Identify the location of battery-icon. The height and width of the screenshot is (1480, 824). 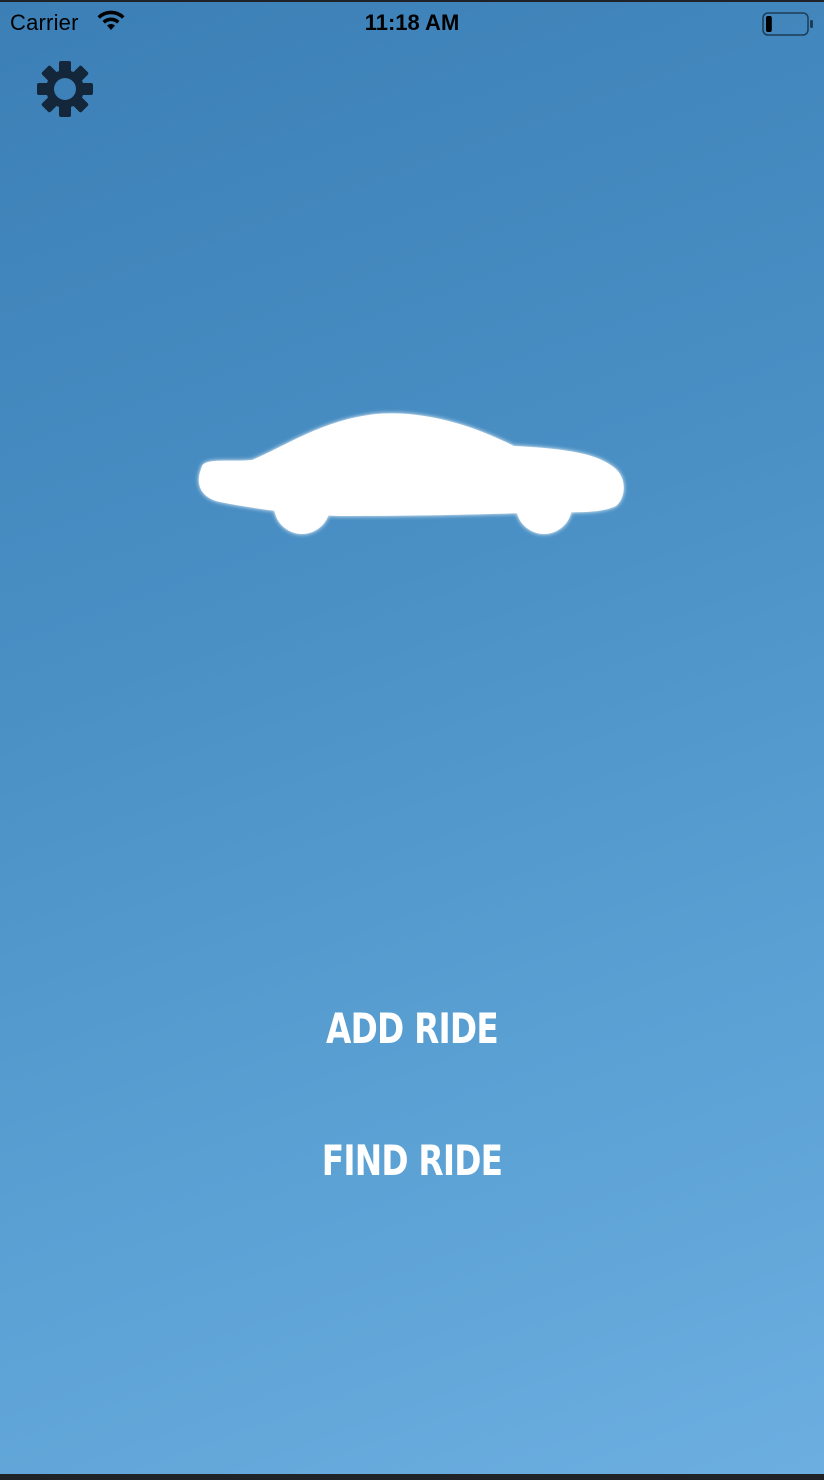
(787, 24).